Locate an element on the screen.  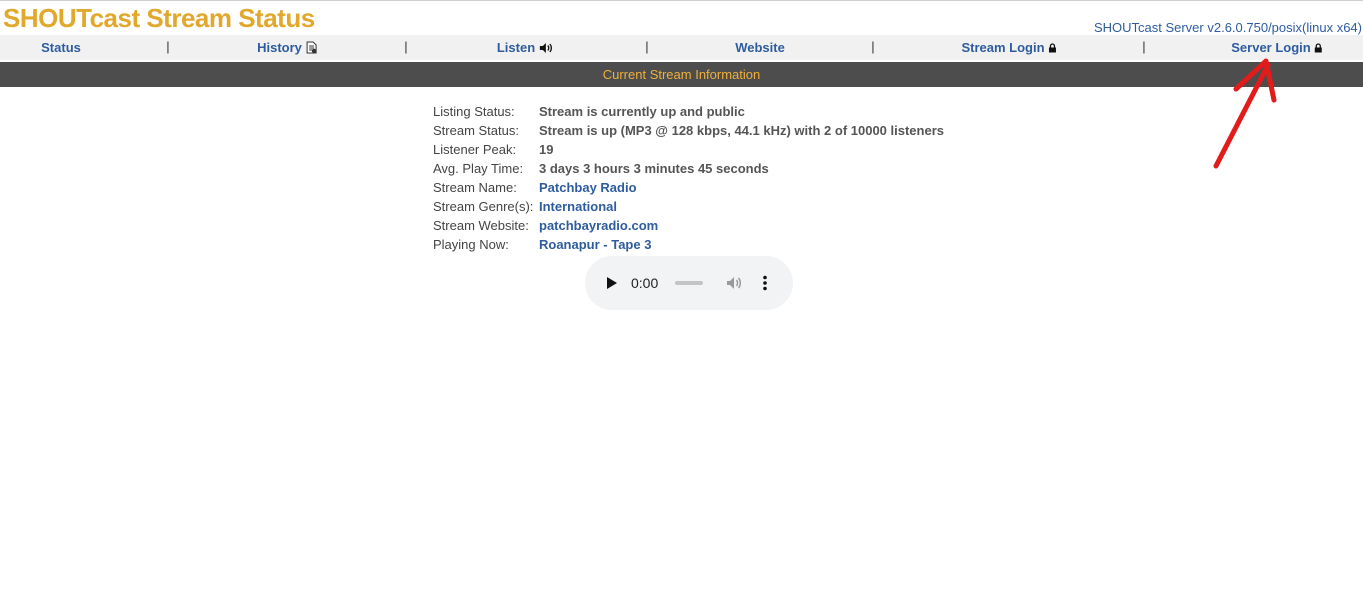
info-label: Listener Peak: is located at coordinates (475, 149).